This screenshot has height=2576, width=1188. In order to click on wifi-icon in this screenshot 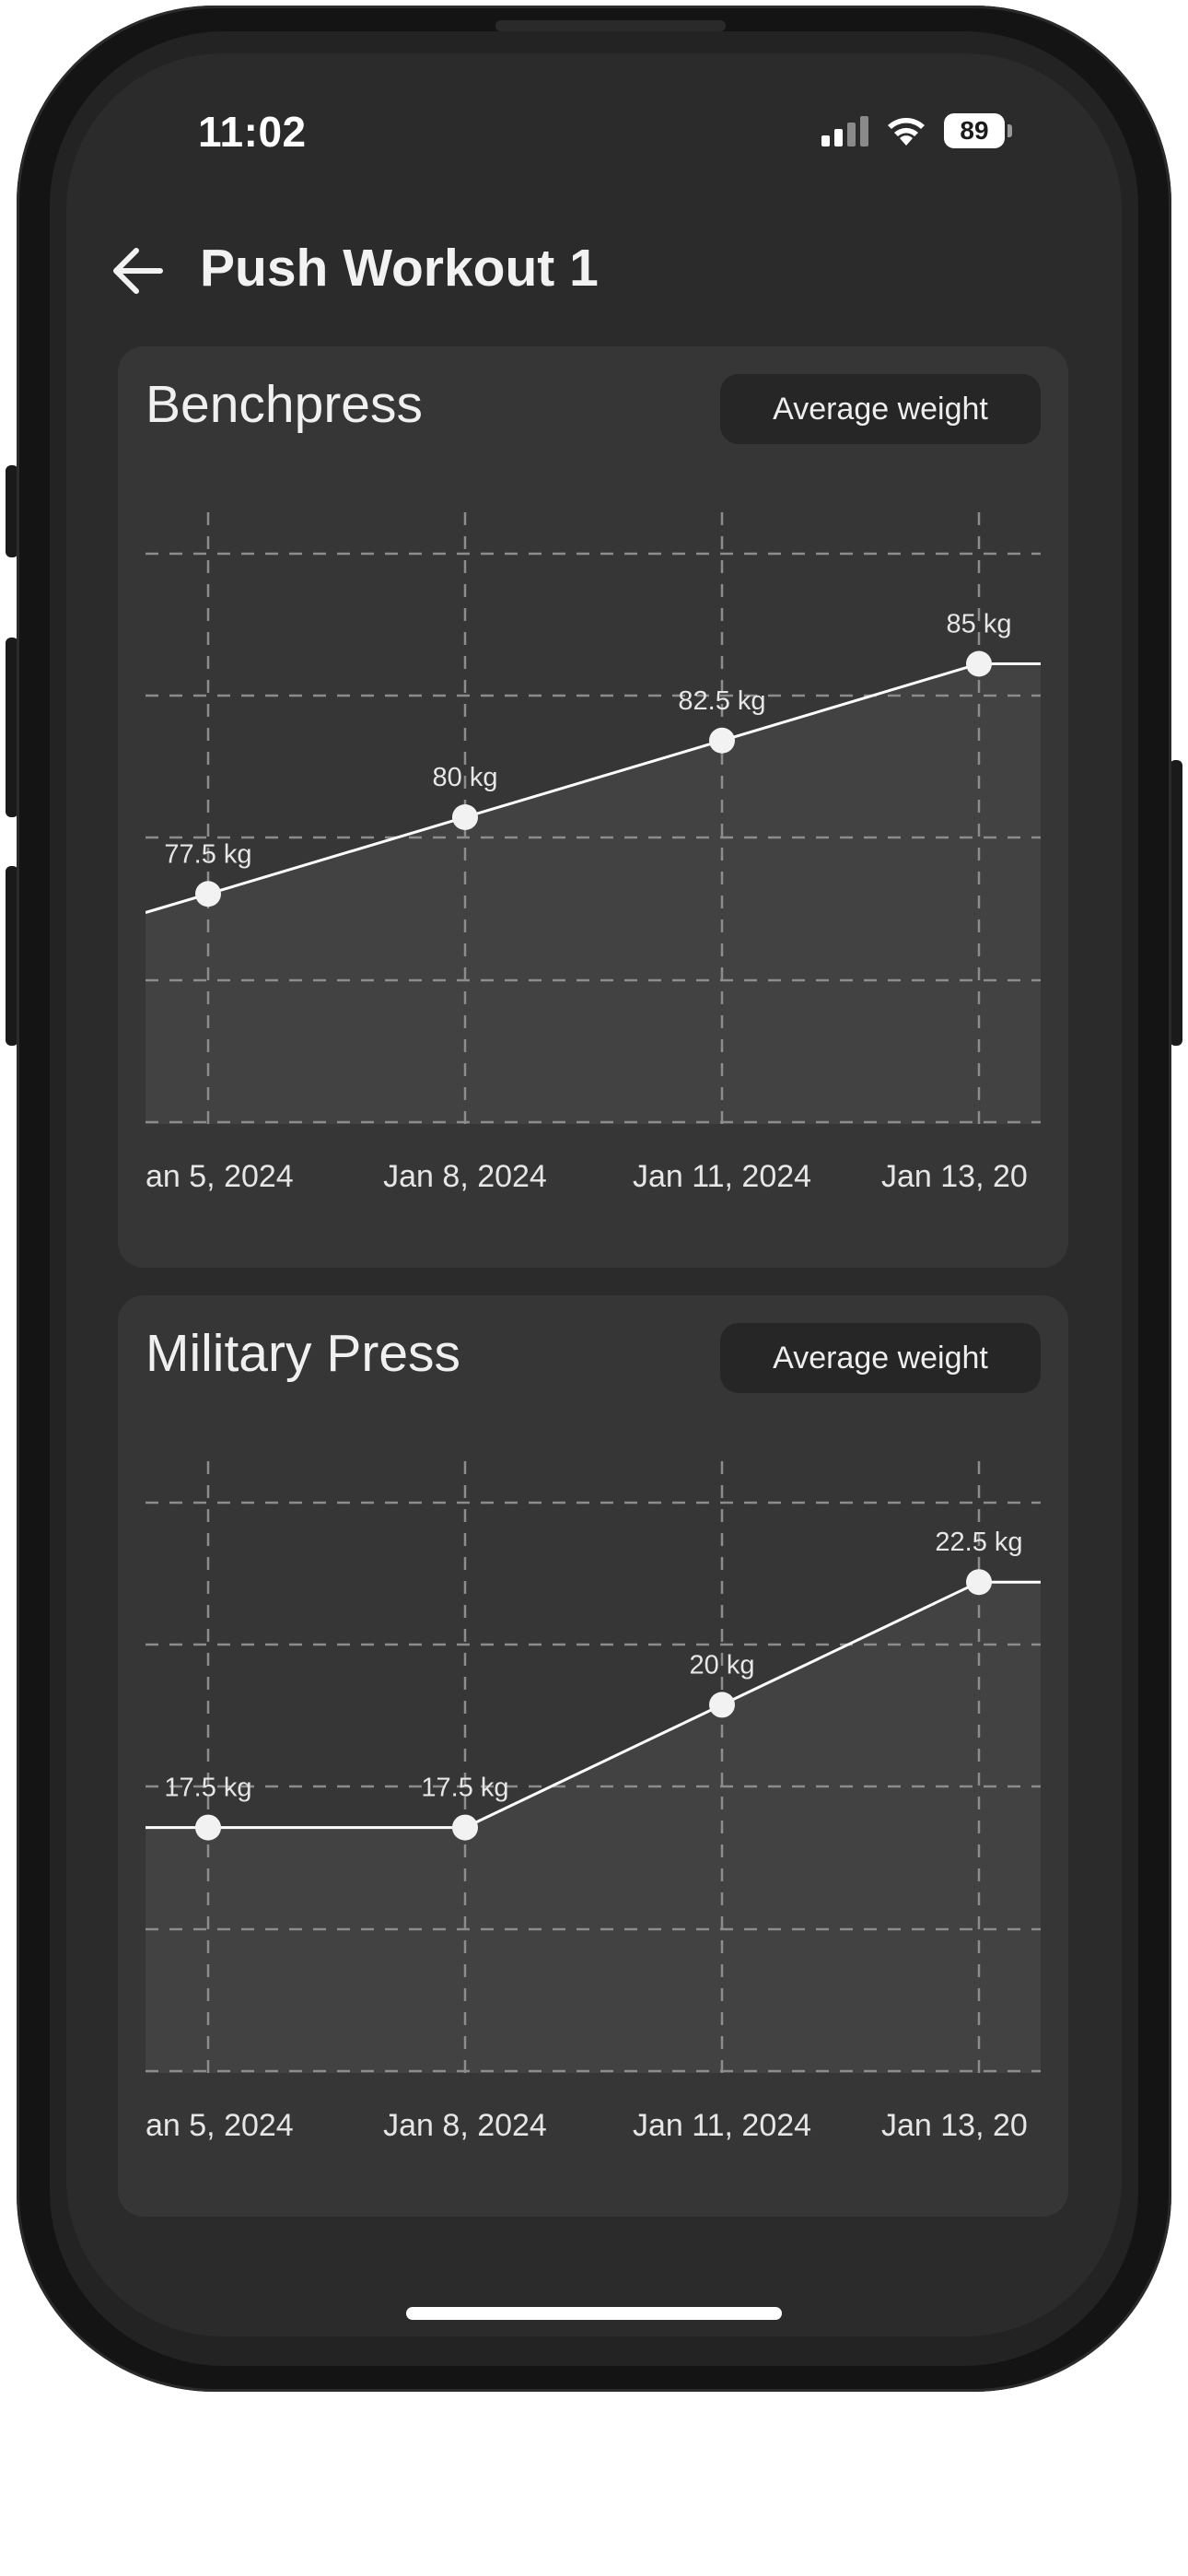, I will do `click(906, 132)`.